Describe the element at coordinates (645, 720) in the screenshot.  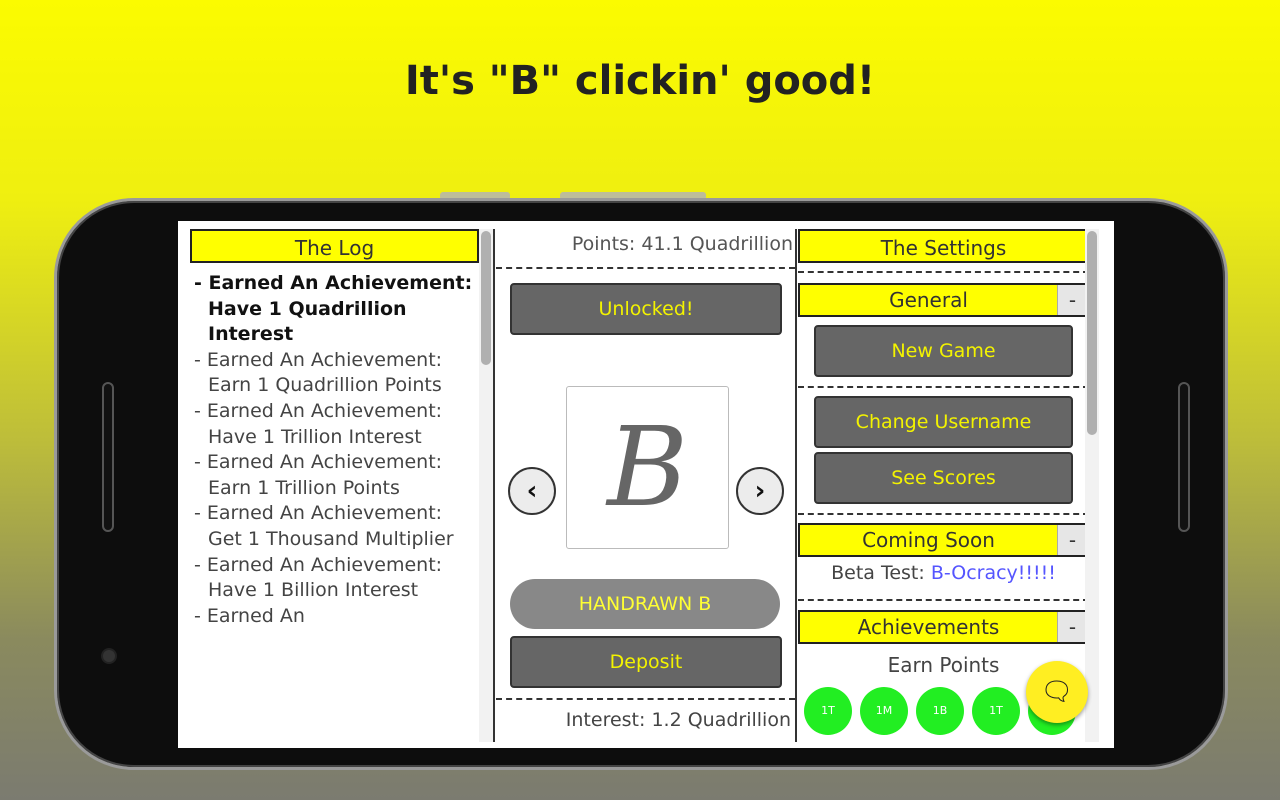
I see `interest-display: Interest: 1.2 Quadrillion` at that location.